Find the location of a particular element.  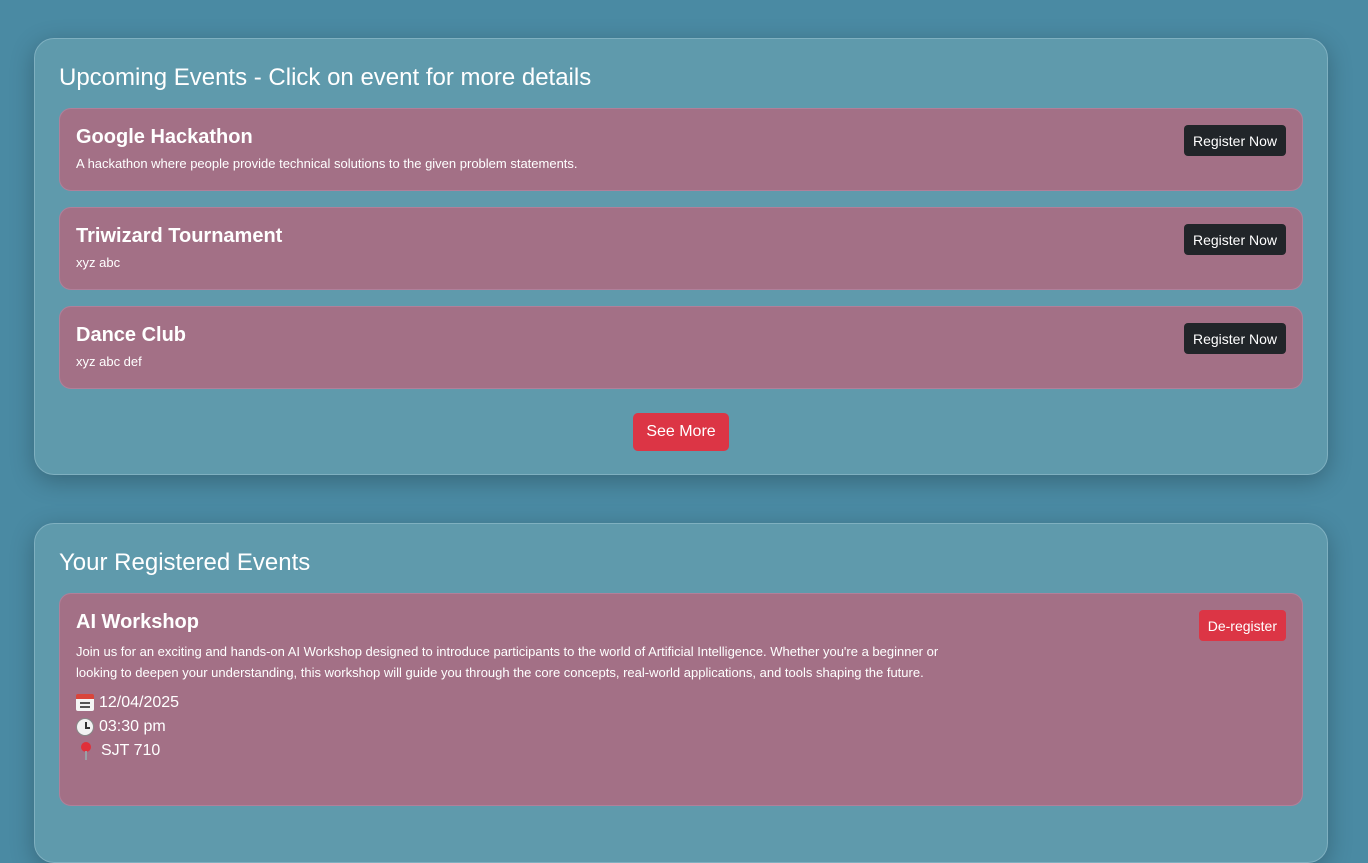

registered-events-title: Your Registered Events is located at coordinates (185, 562).